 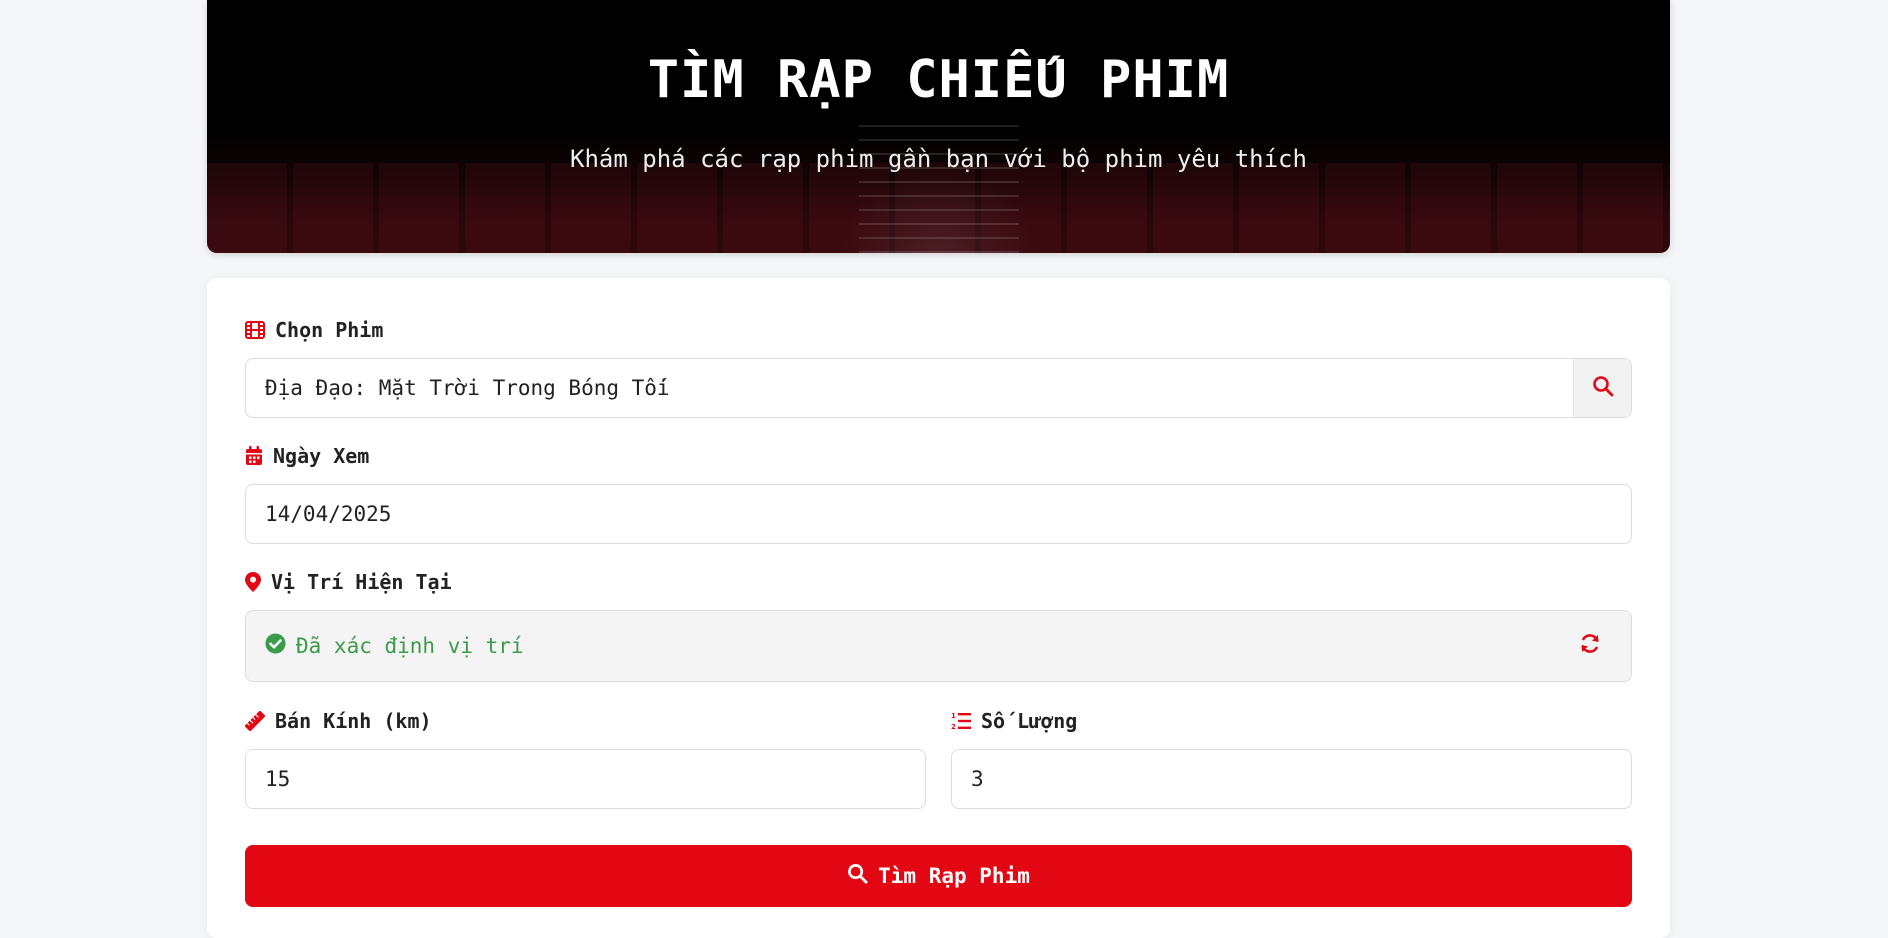 I want to click on check-circle-icon, so click(x=275, y=646).